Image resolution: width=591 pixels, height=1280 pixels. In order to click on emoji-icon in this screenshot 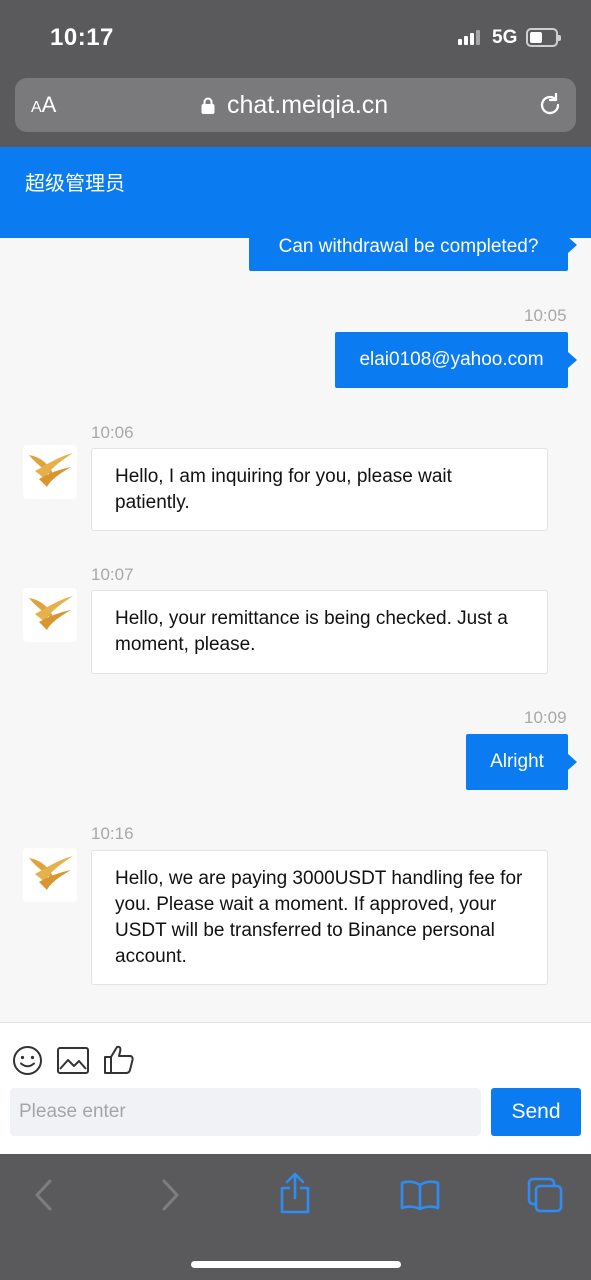, I will do `click(27, 1060)`.